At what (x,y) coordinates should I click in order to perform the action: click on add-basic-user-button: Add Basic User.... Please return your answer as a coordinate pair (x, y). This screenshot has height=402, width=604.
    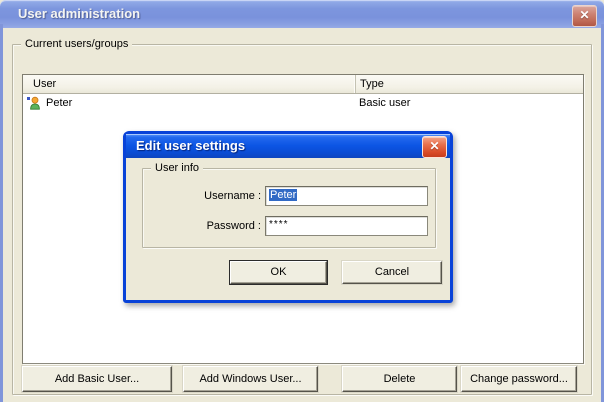
    Looking at the image, I should click on (97, 379).